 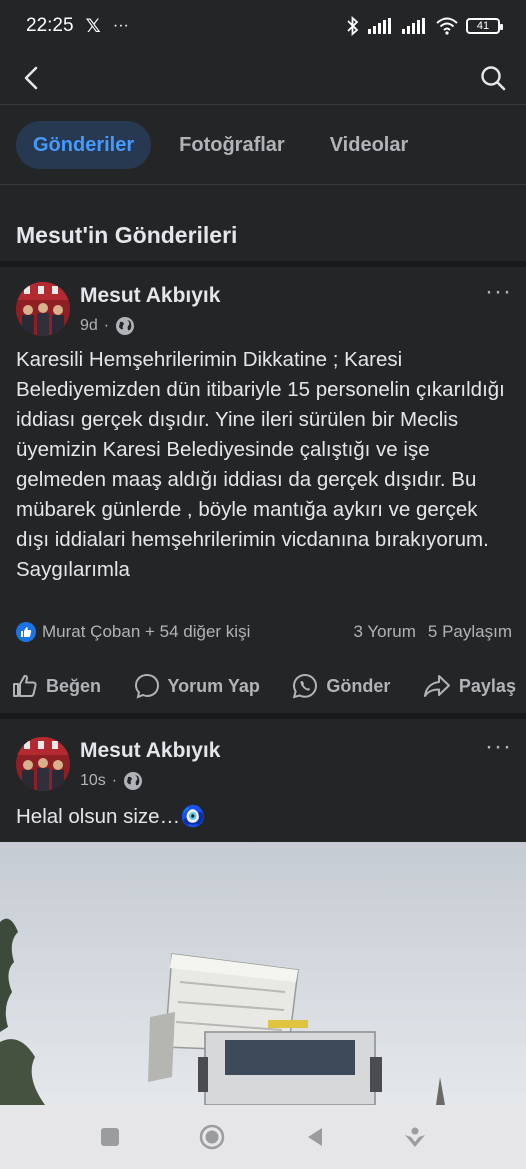 I want to click on assistant-icon, so click(x=415, y=1137).